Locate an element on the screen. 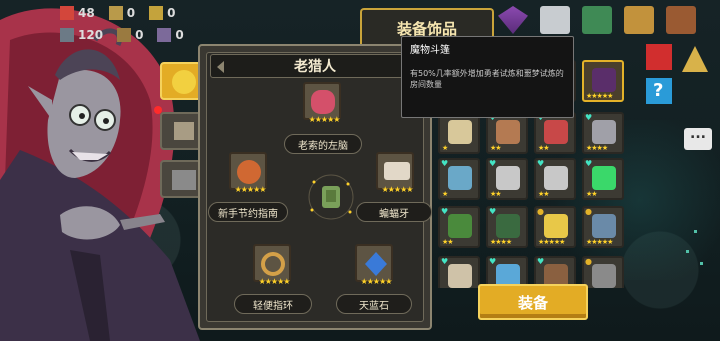 This screenshot has width=720, height=341. equip-button: 装备 is located at coordinates (533, 302).